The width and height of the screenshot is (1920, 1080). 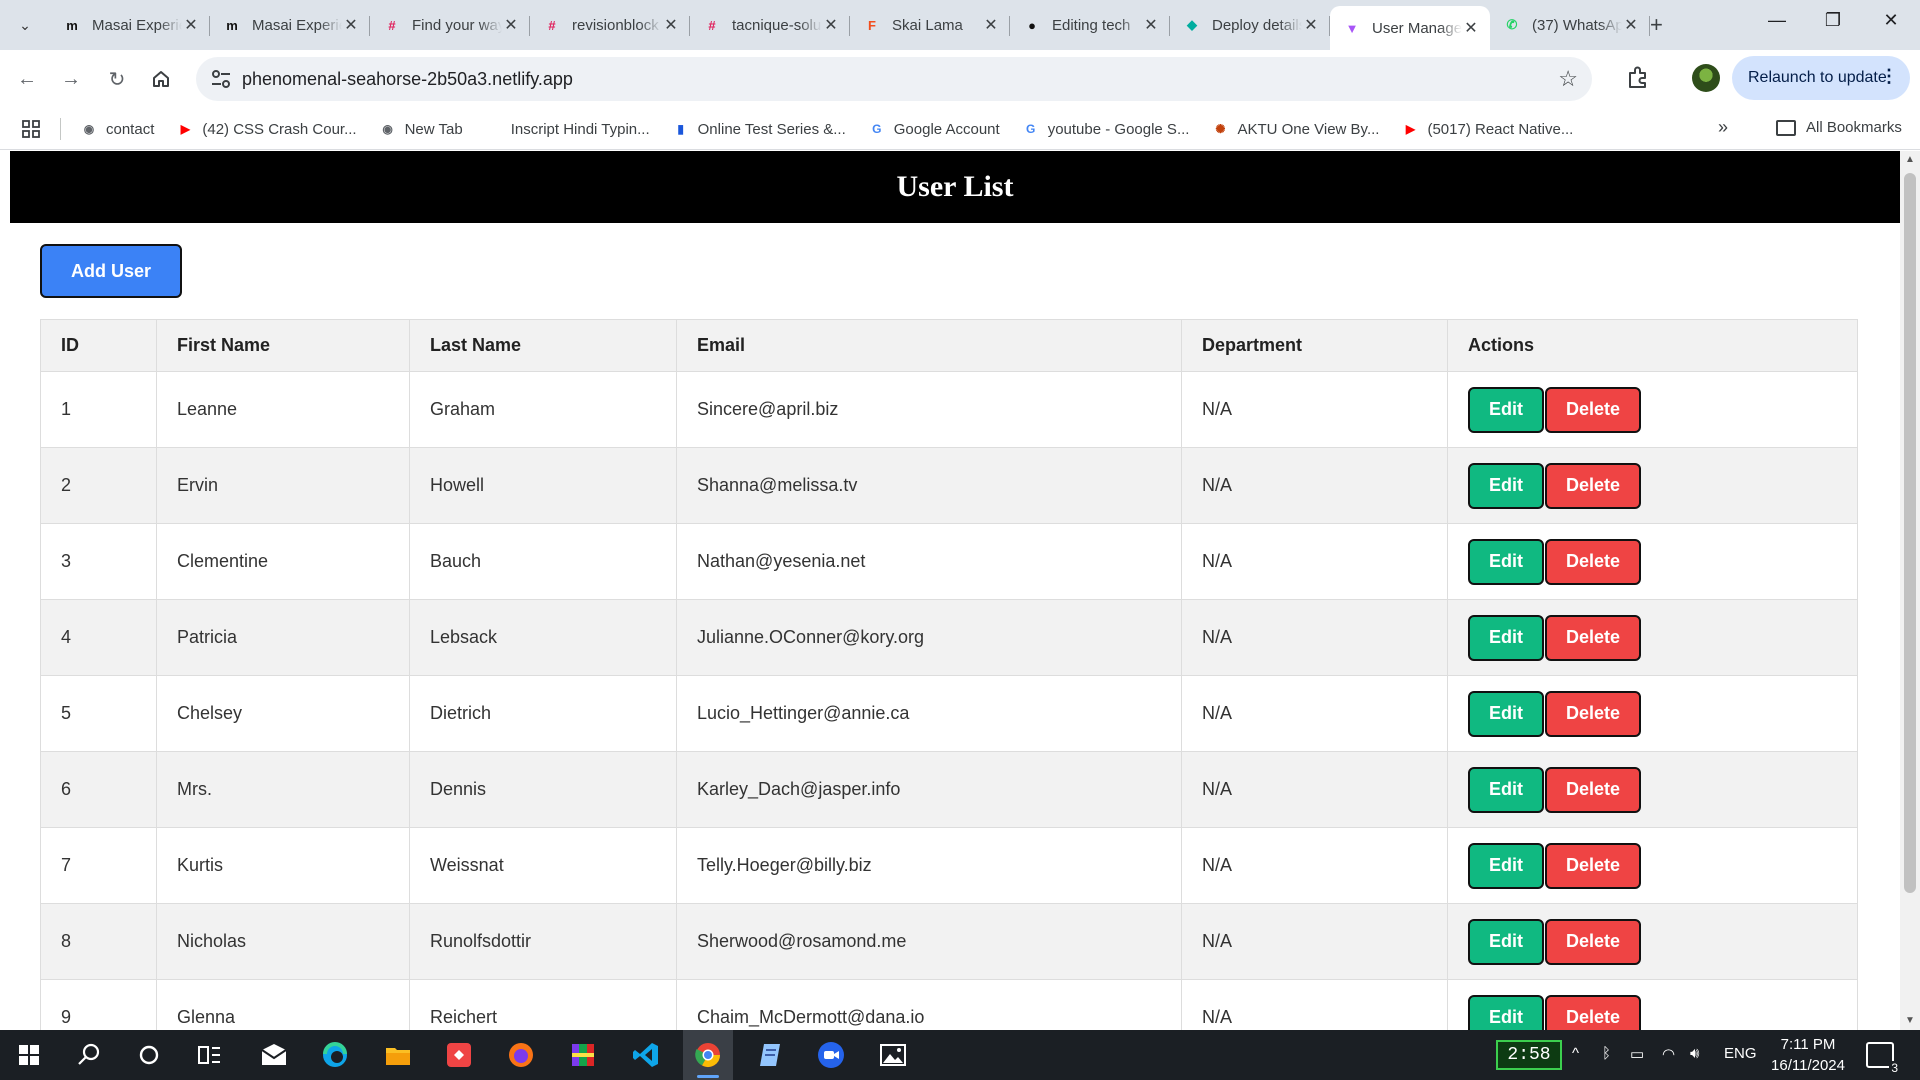 What do you see at coordinates (1883, 1058) in the screenshot?
I see `notification-center-icon: 3` at bounding box center [1883, 1058].